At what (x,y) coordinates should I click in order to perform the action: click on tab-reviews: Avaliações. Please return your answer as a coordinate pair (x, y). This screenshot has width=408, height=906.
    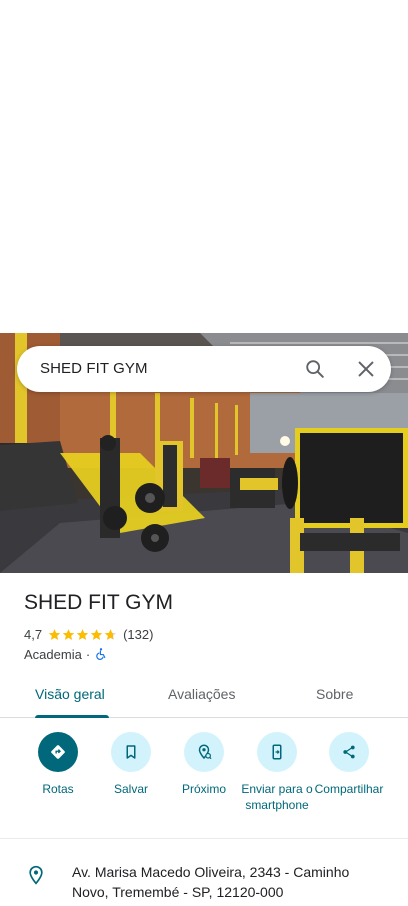
    Looking at the image, I should click on (201, 694).